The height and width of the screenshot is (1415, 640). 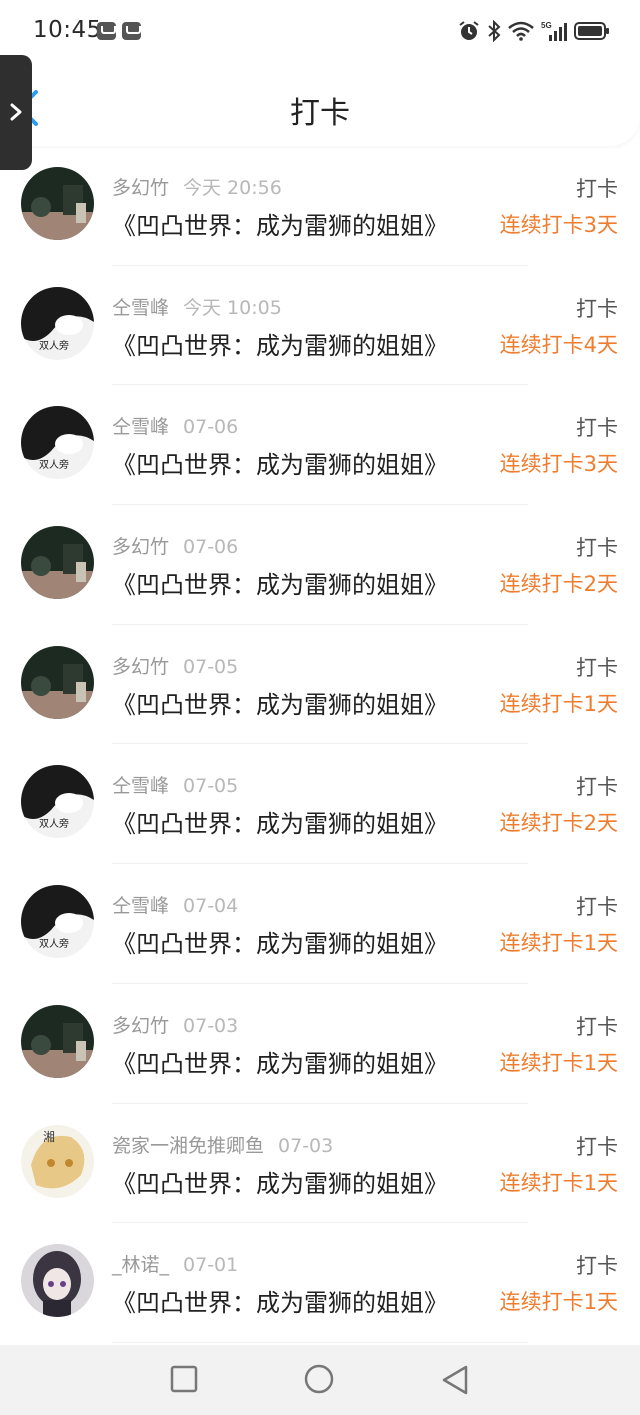 I want to click on 5g-signal-icon: 5G, so click(x=554, y=31).